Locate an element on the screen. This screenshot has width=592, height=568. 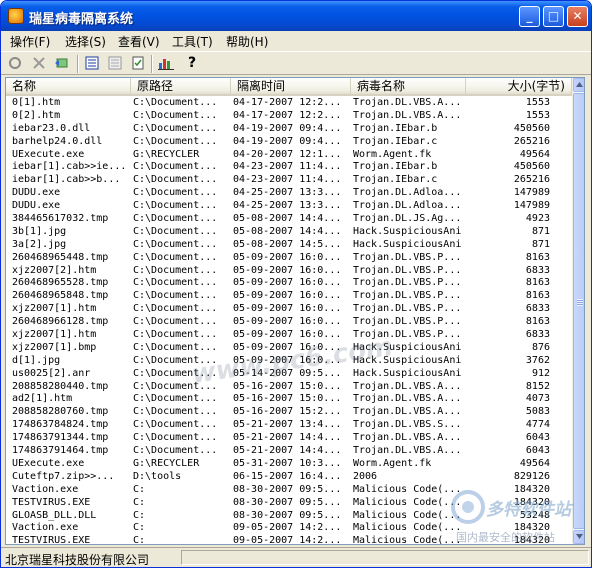
virus-name: Trojan.IEbar.b is located at coordinates (395, 128).